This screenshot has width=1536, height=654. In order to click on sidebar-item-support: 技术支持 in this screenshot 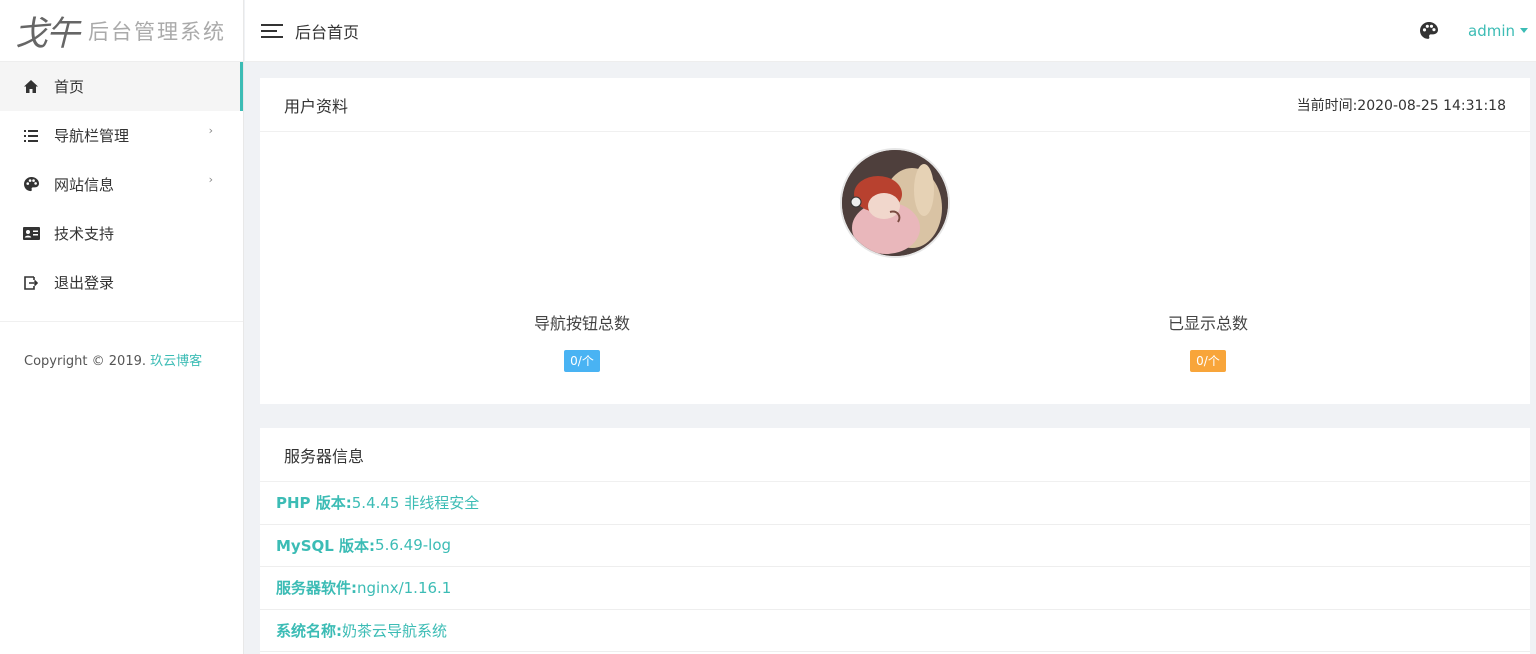, I will do `click(121, 233)`.